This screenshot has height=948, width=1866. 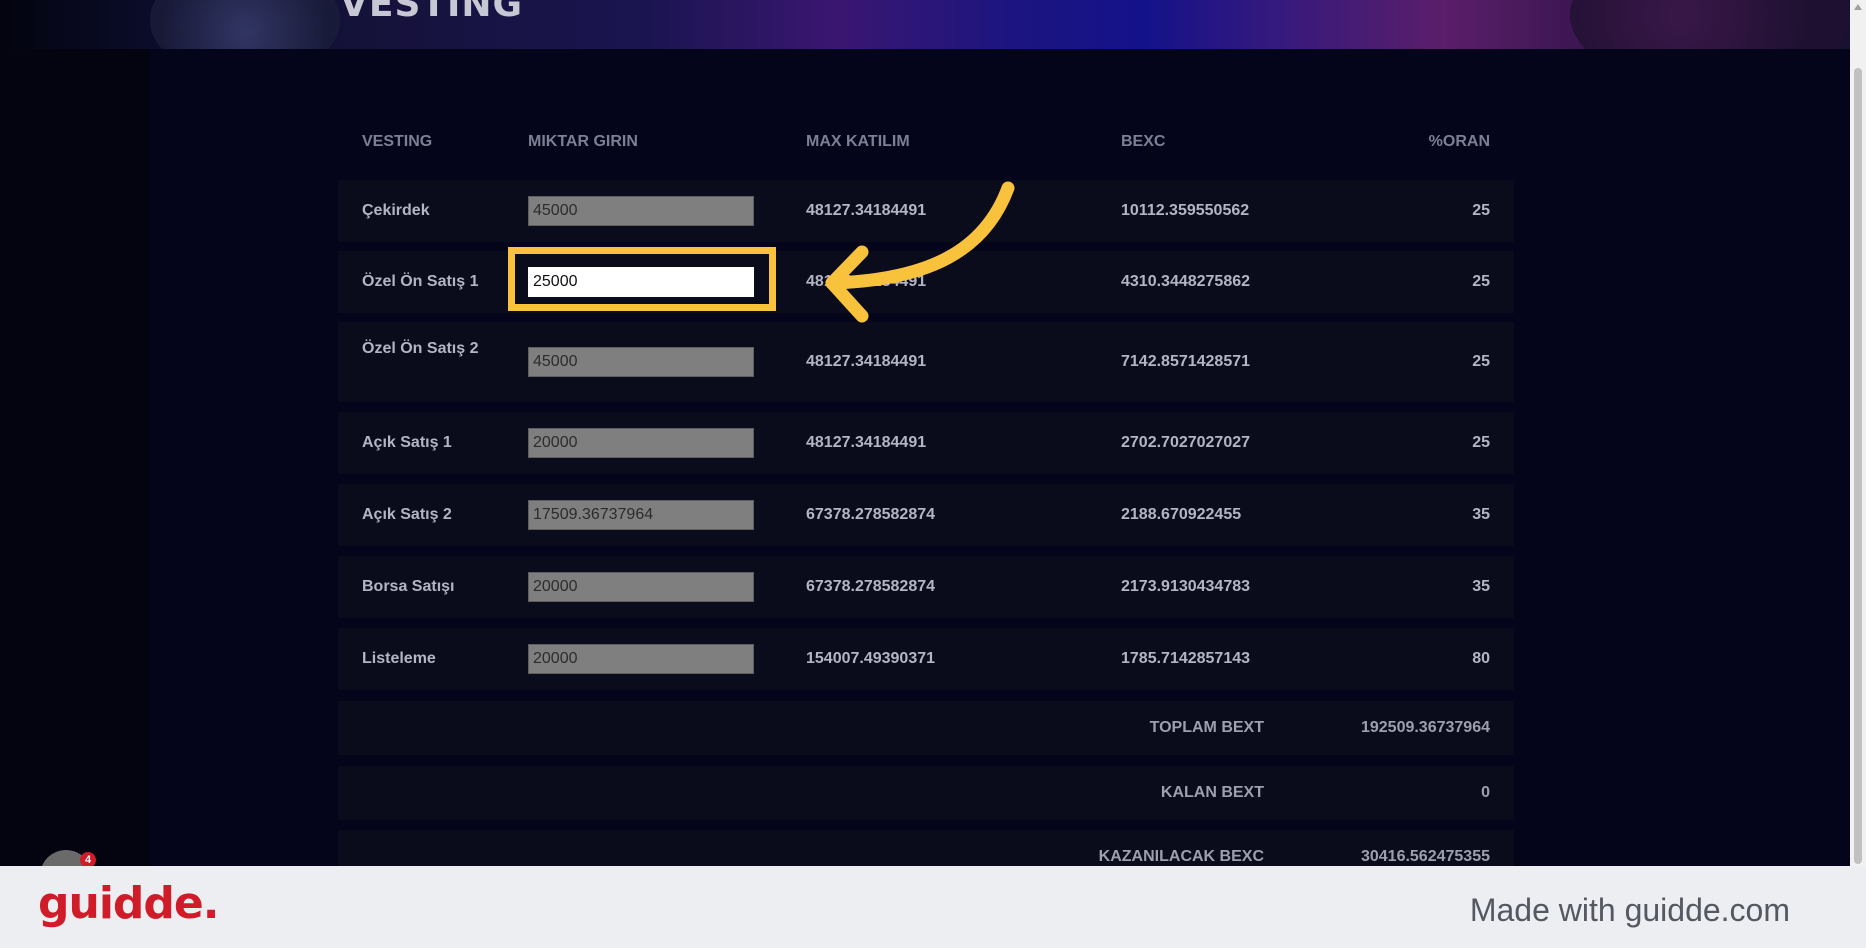 I want to click on notification-badge: 4, so click(x=88, y=859).